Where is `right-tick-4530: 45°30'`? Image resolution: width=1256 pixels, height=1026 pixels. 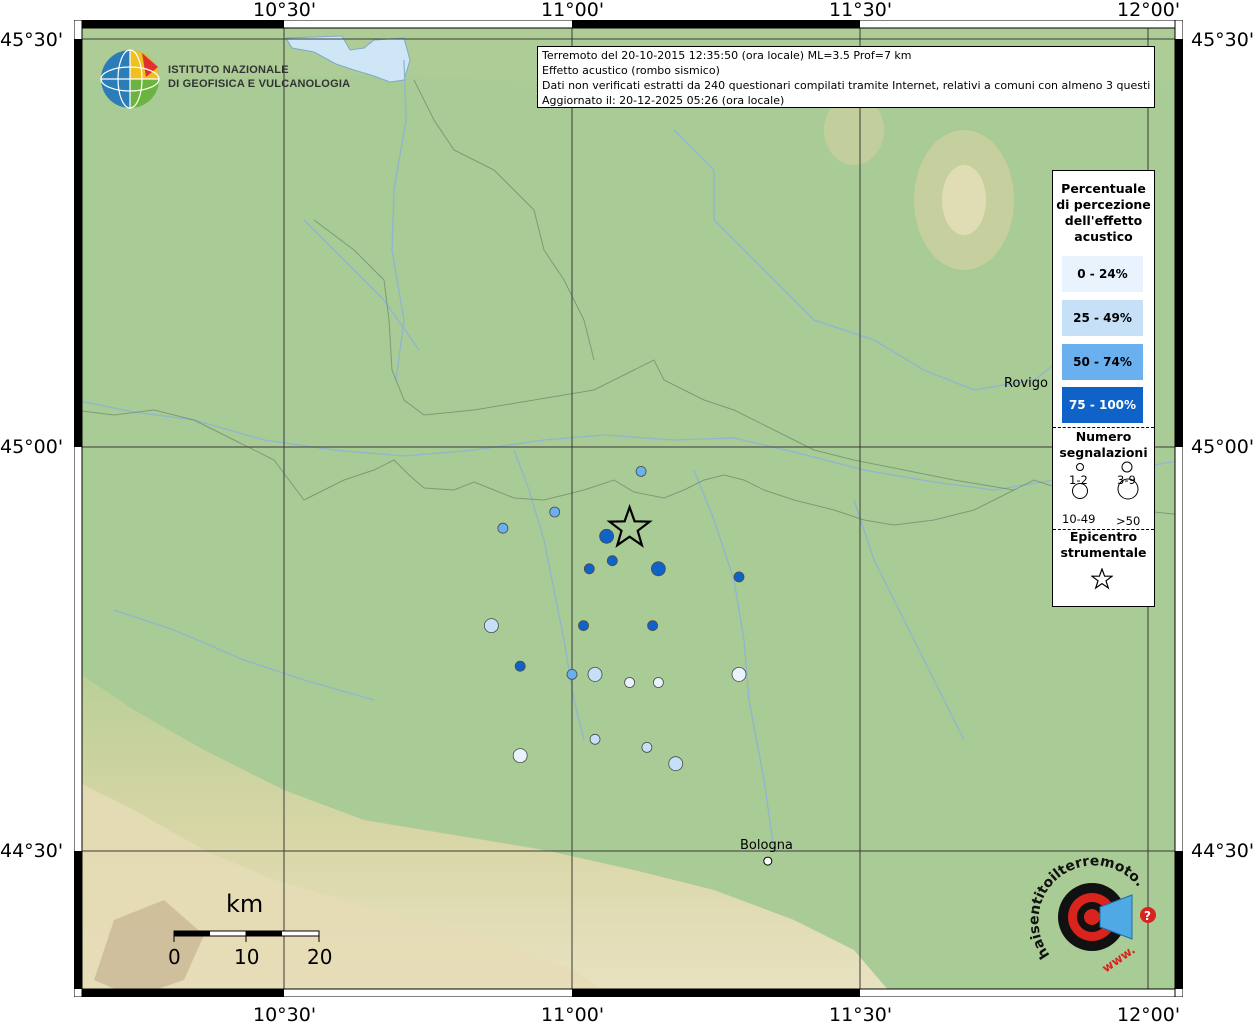
right-tick-4530: 45°30' is located at coordinates (1223, 40).